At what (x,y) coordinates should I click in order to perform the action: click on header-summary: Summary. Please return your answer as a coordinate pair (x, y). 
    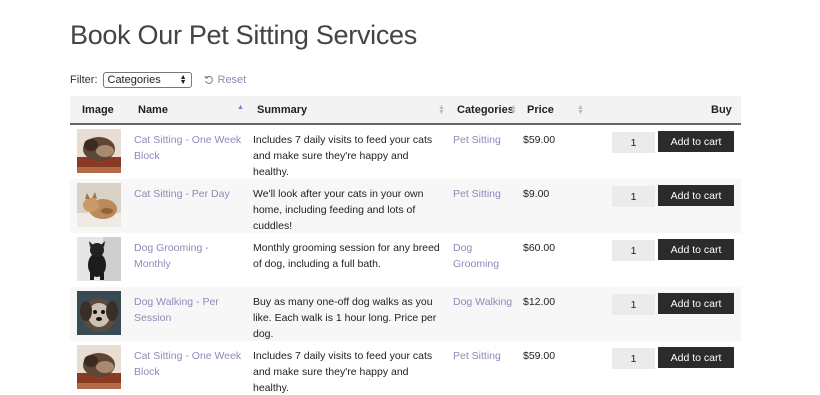
    Looking at the image, I should click on (282, 109).